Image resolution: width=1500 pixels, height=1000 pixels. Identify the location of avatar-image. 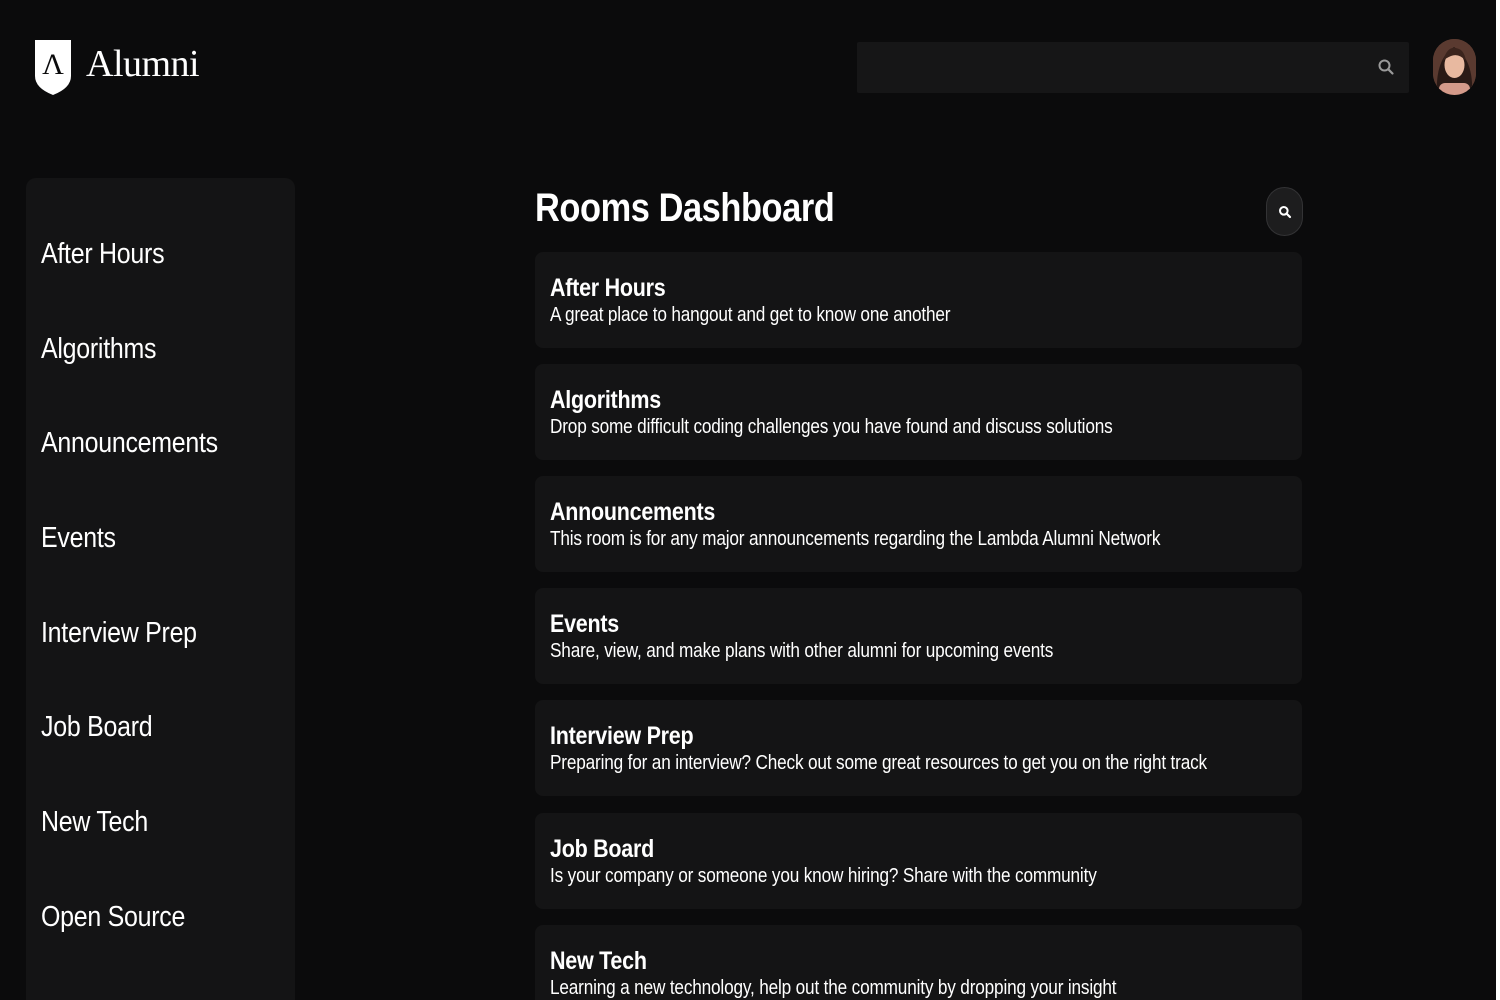
(1454, 67).